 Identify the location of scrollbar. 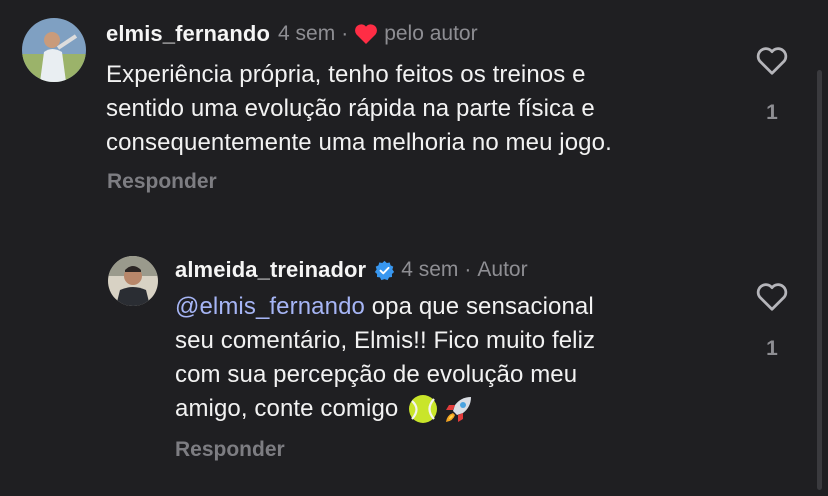
(819, 280).